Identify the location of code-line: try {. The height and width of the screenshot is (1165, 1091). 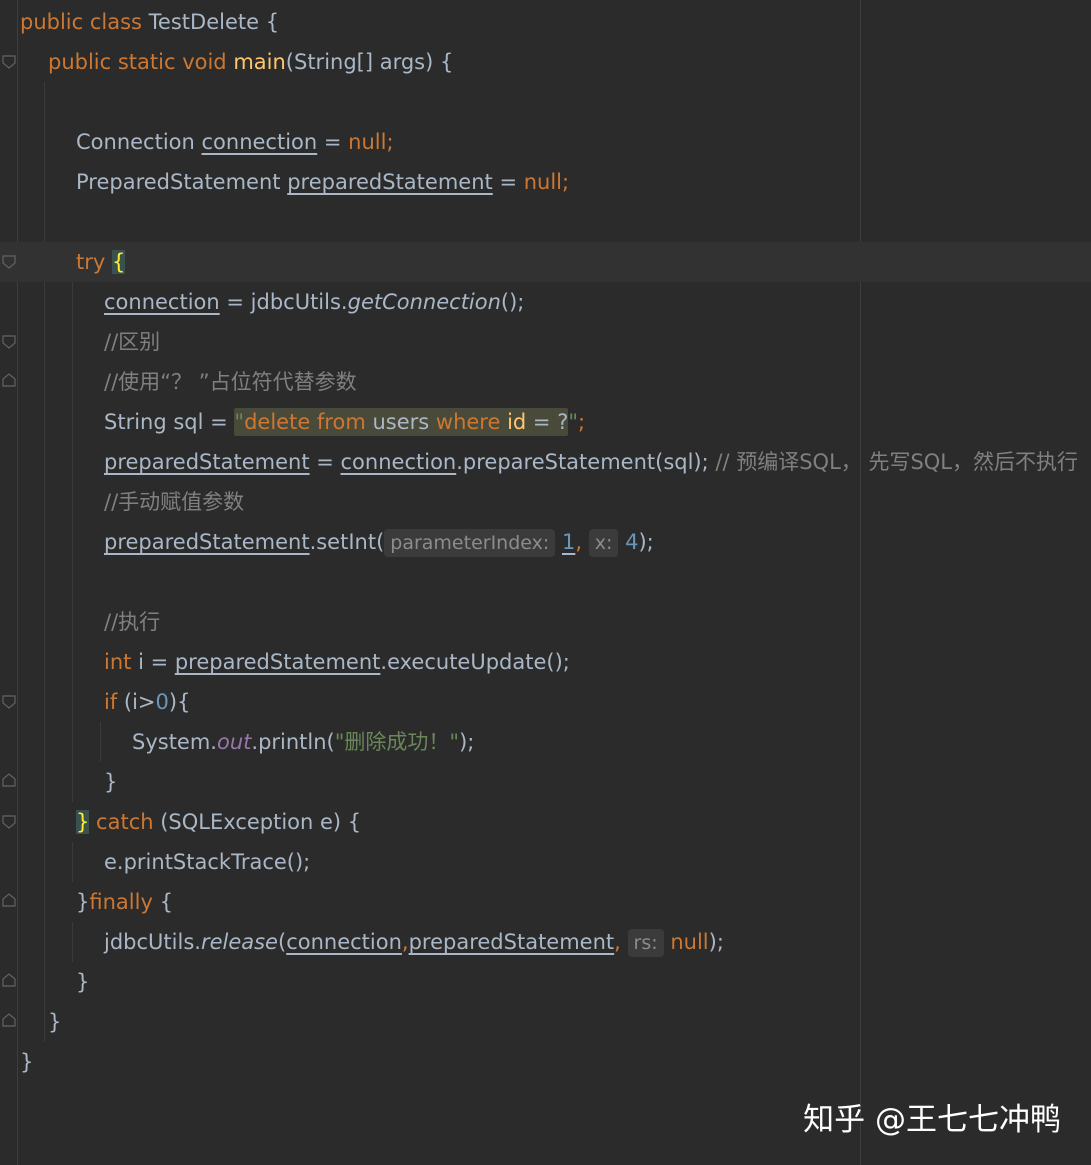
(101, 262).